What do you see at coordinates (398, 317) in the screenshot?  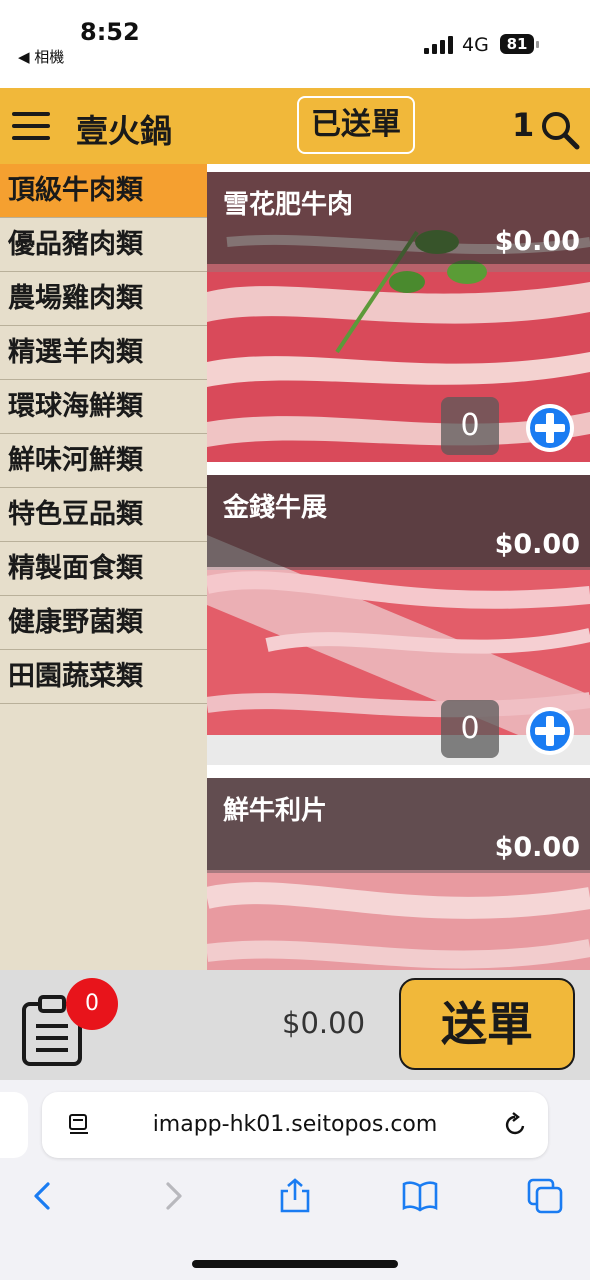 I see `product-card: 雪花肥牛肉 $0.00 0` at bounding box center [398, 317].